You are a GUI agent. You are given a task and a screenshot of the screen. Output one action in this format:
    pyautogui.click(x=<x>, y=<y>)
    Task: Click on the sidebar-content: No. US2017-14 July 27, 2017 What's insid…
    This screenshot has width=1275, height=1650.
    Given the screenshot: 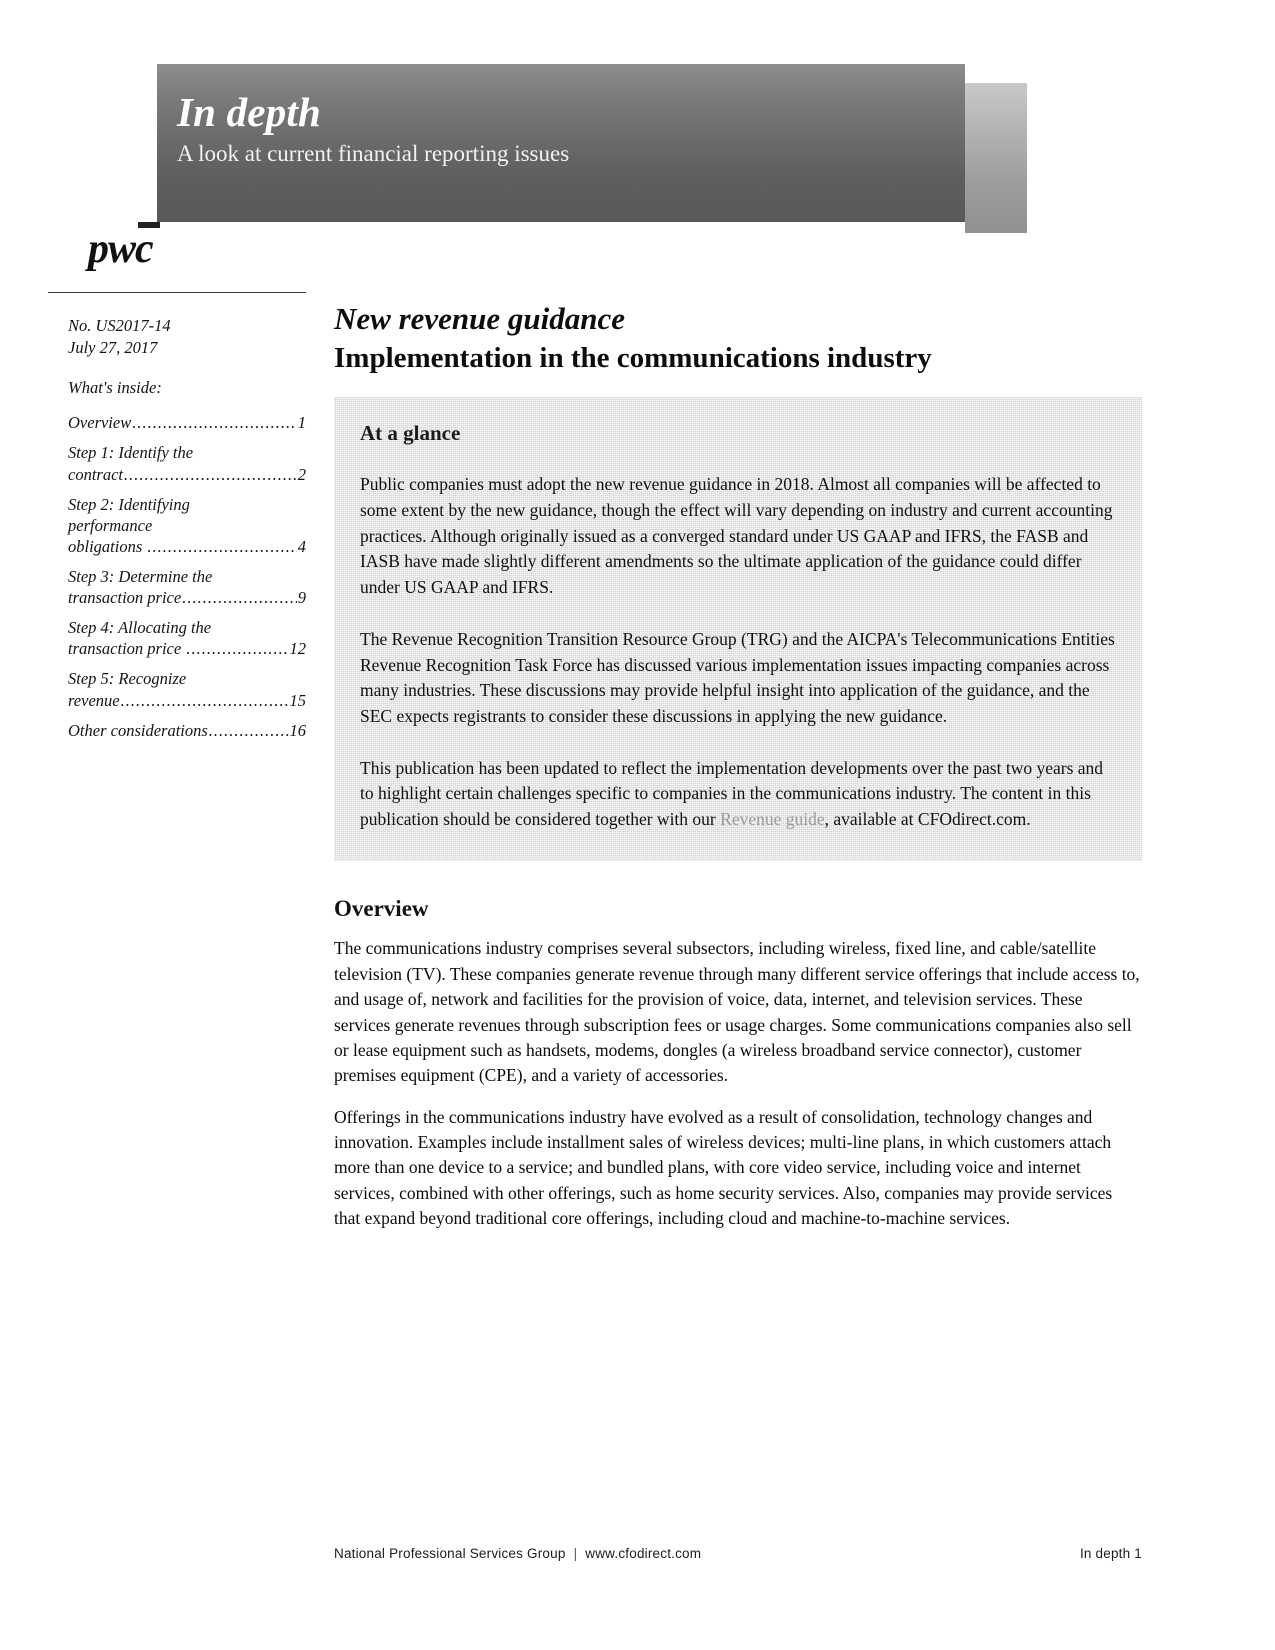 What is the action you would take?
    pyautogui.click(x=177, y=528)
    